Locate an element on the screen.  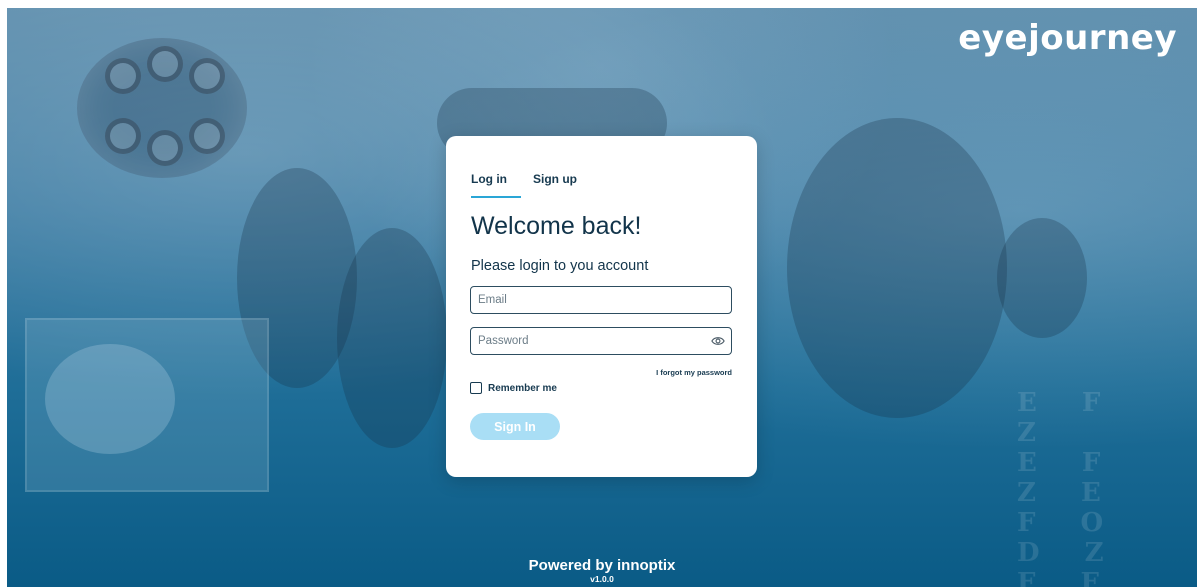
remember-me-row: Remember me is located at coordinates (513, 388).